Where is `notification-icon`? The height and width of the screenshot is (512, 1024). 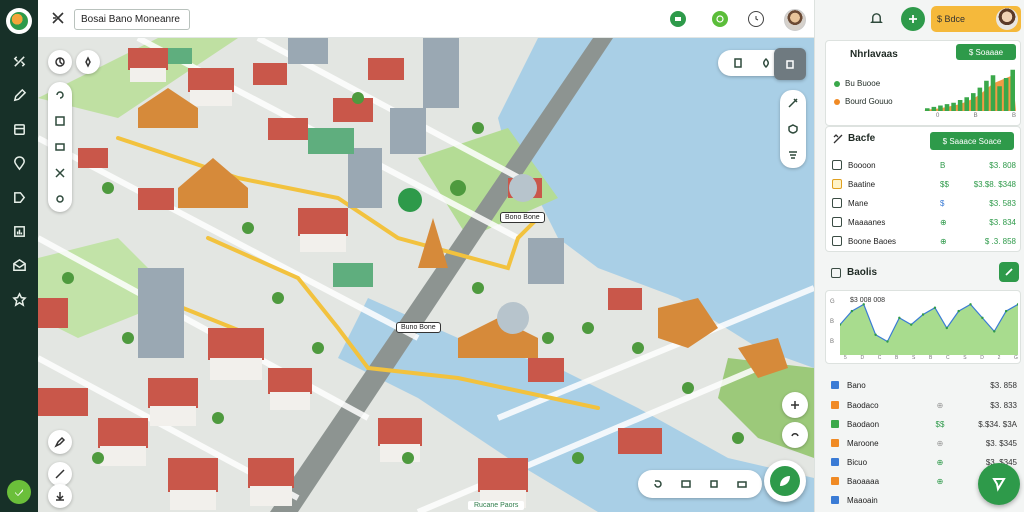
notification-icon is located at coordinates (877, 19).